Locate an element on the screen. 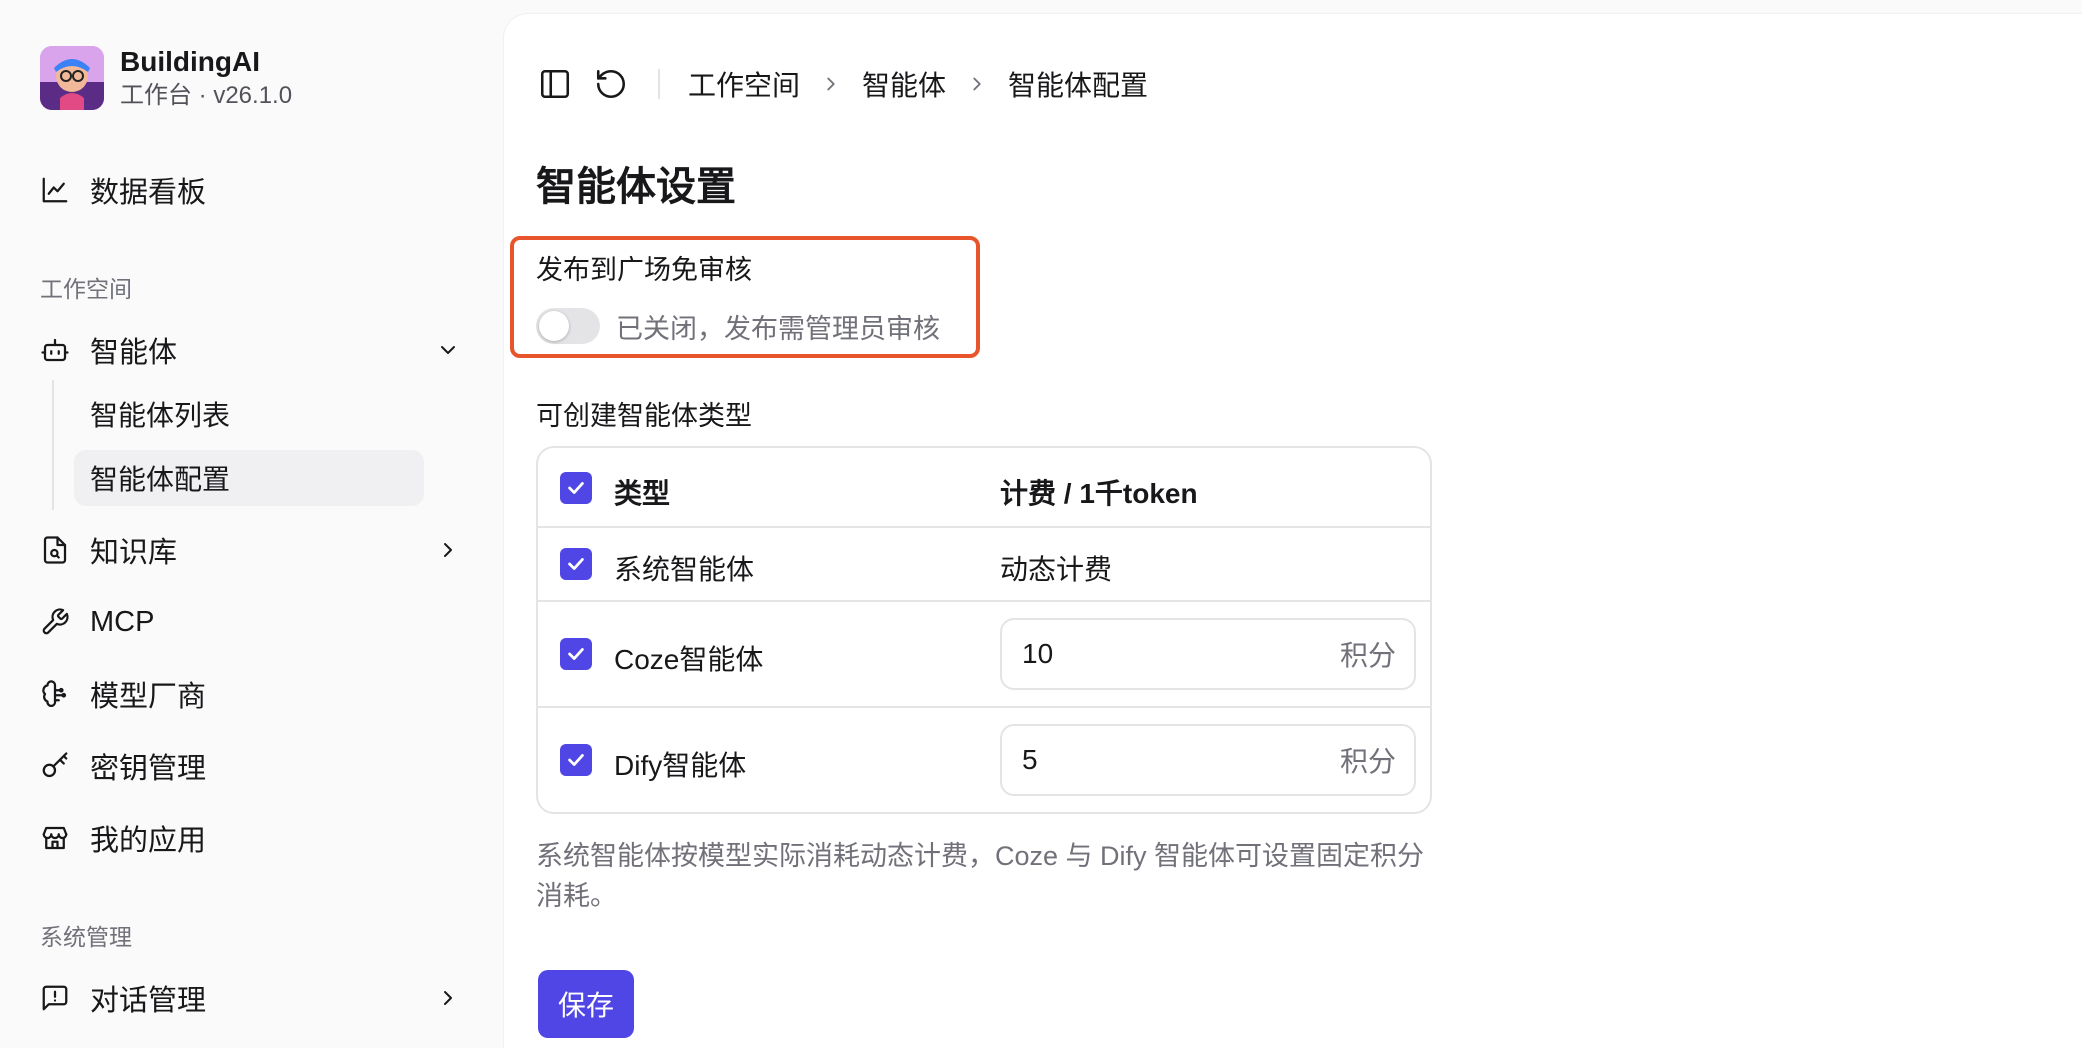 This screenshot has width=2082, height=1048. save-button: 保存 is located at coordinates (586, 1004).